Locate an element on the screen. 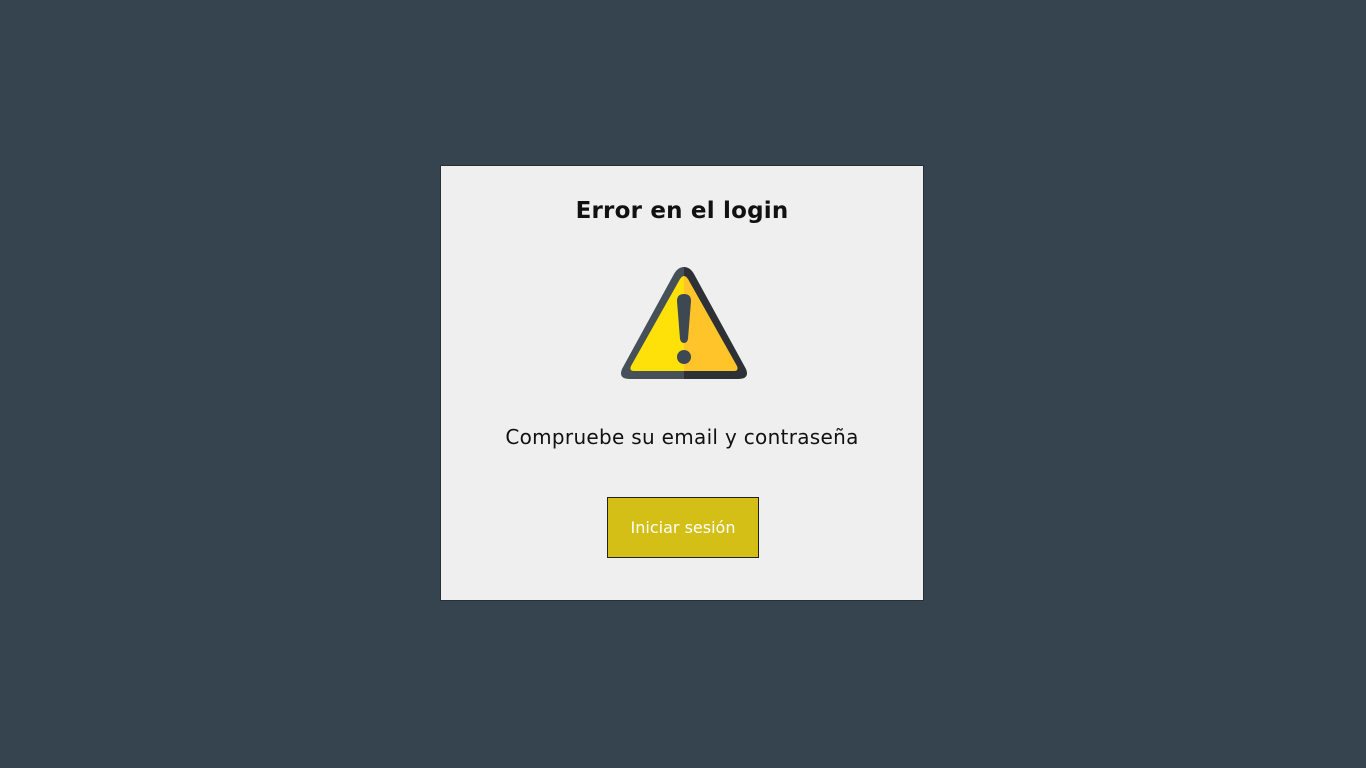 The height and width of the screenshot is (768, 1366). error-message: Compruebe su email y contraseña is located at coordinates (682, 437).